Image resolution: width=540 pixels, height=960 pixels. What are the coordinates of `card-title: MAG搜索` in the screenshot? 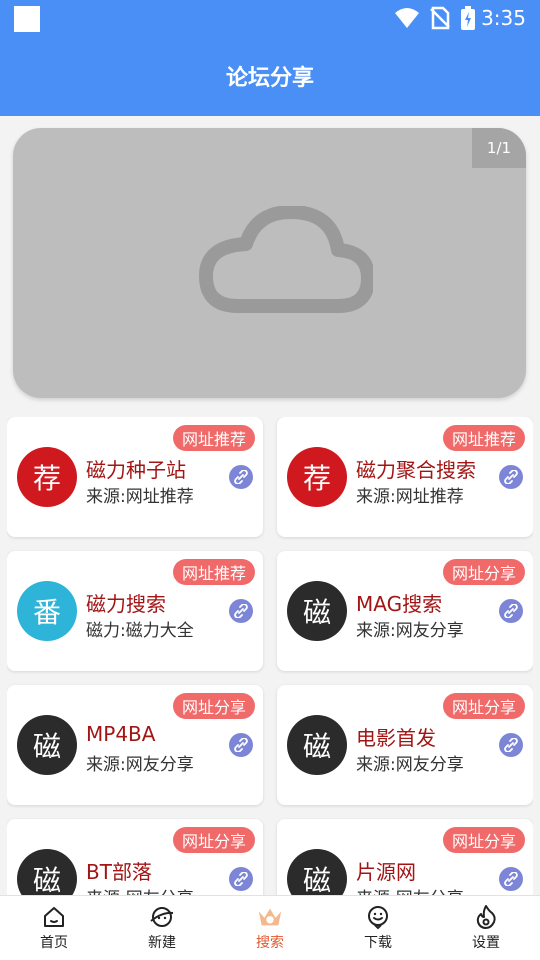 It's located at (399, 604).